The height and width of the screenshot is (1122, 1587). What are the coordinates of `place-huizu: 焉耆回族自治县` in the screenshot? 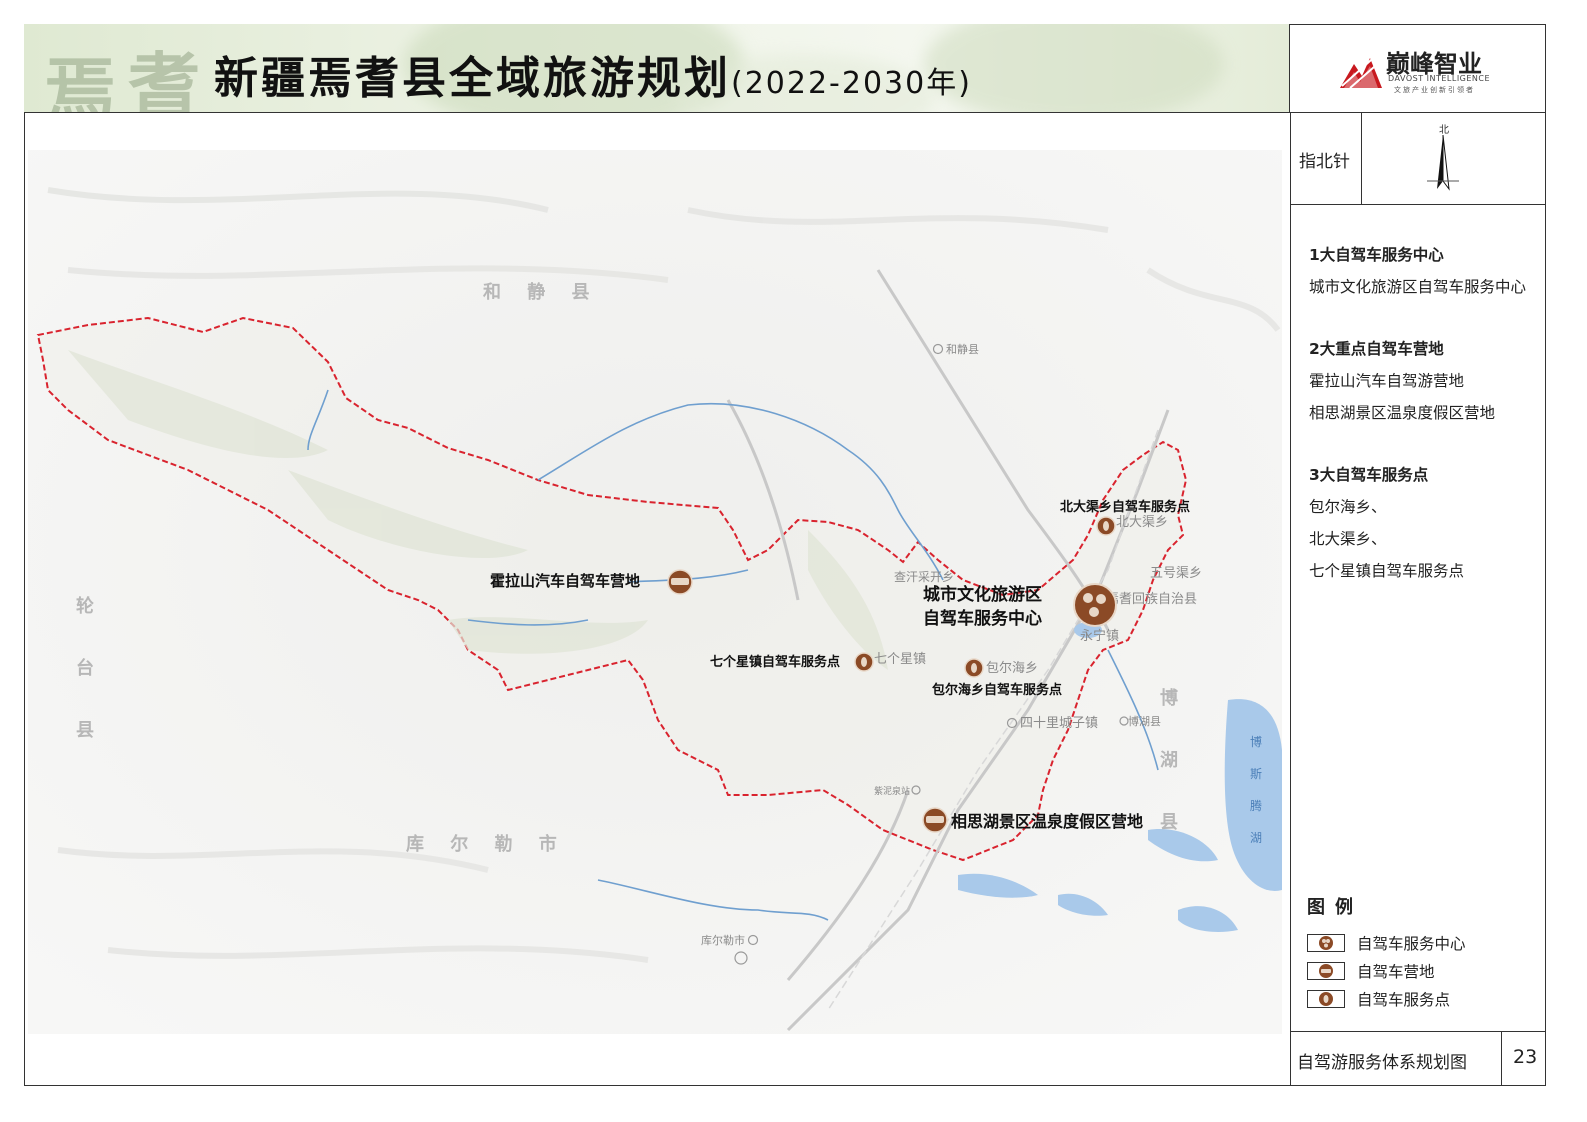 It's located at (1151, 599).